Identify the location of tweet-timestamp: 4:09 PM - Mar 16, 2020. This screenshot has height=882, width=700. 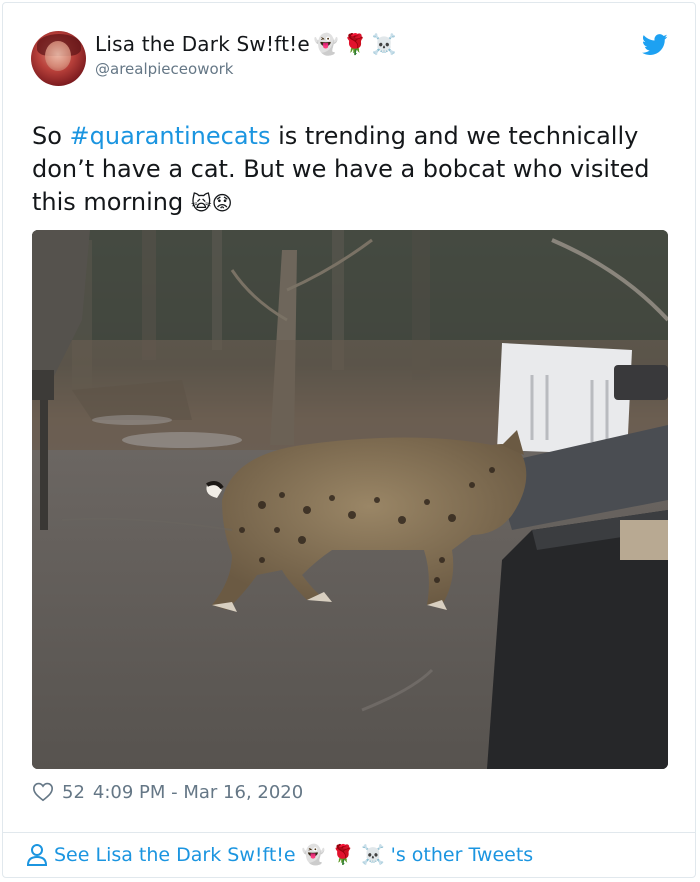
(198, 792).